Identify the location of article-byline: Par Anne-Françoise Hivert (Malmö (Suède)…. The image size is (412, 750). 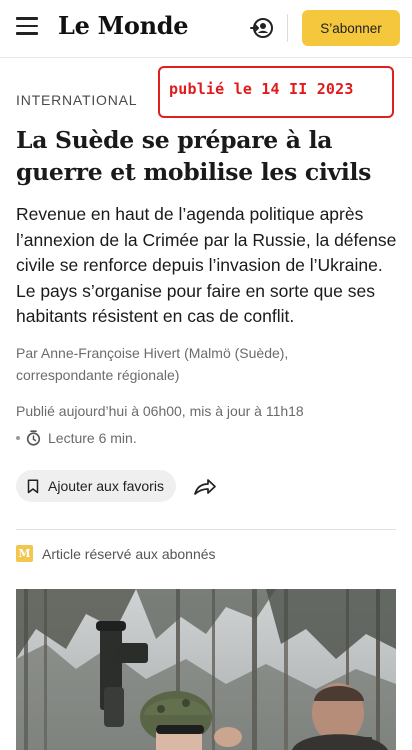
(152, 364).